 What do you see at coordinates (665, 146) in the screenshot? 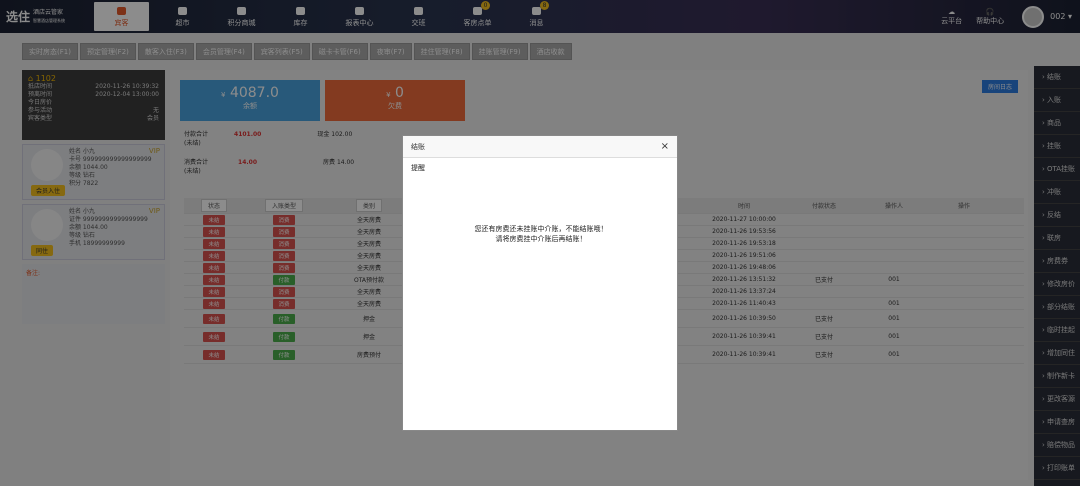
I see `close-icon: ×` at bounding box center [665, 146].